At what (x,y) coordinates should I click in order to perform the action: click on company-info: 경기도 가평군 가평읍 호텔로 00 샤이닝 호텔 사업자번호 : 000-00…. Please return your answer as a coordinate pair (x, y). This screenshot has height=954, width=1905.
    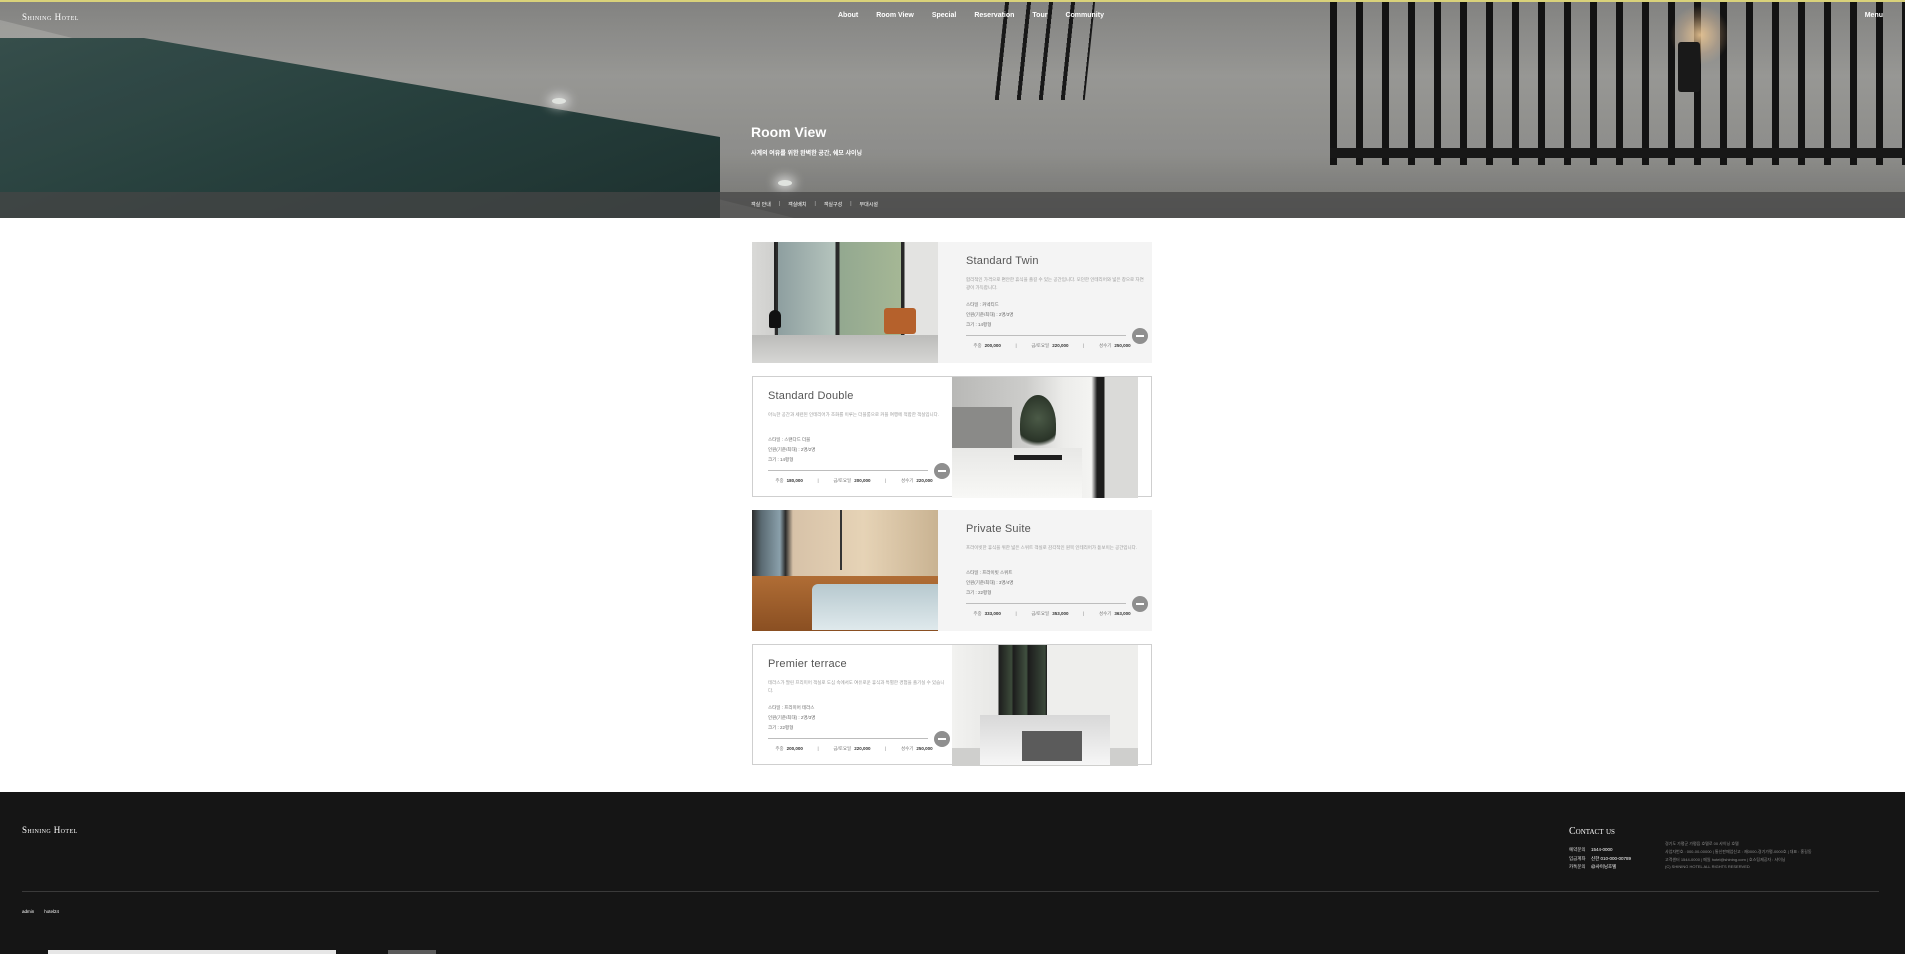
    Looking at the image, I should click on (1777, 855).